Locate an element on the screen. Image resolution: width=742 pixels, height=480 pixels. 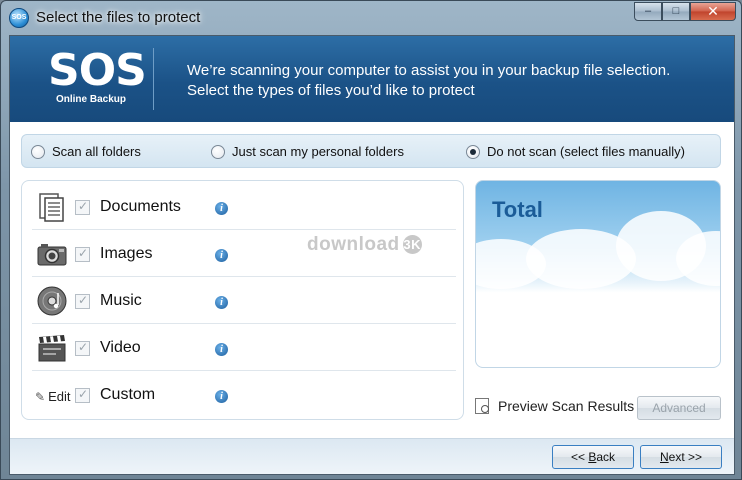
camera-icon is located at coordinates (52, 255).